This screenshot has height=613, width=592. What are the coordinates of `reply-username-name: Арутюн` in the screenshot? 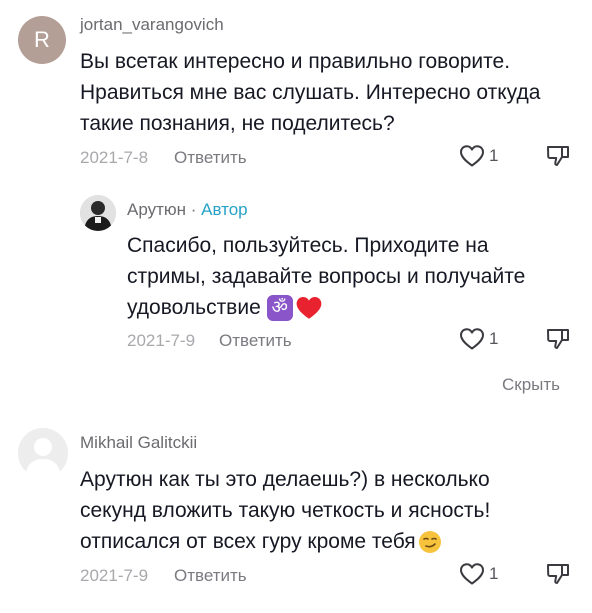 It's located at (156, 209).